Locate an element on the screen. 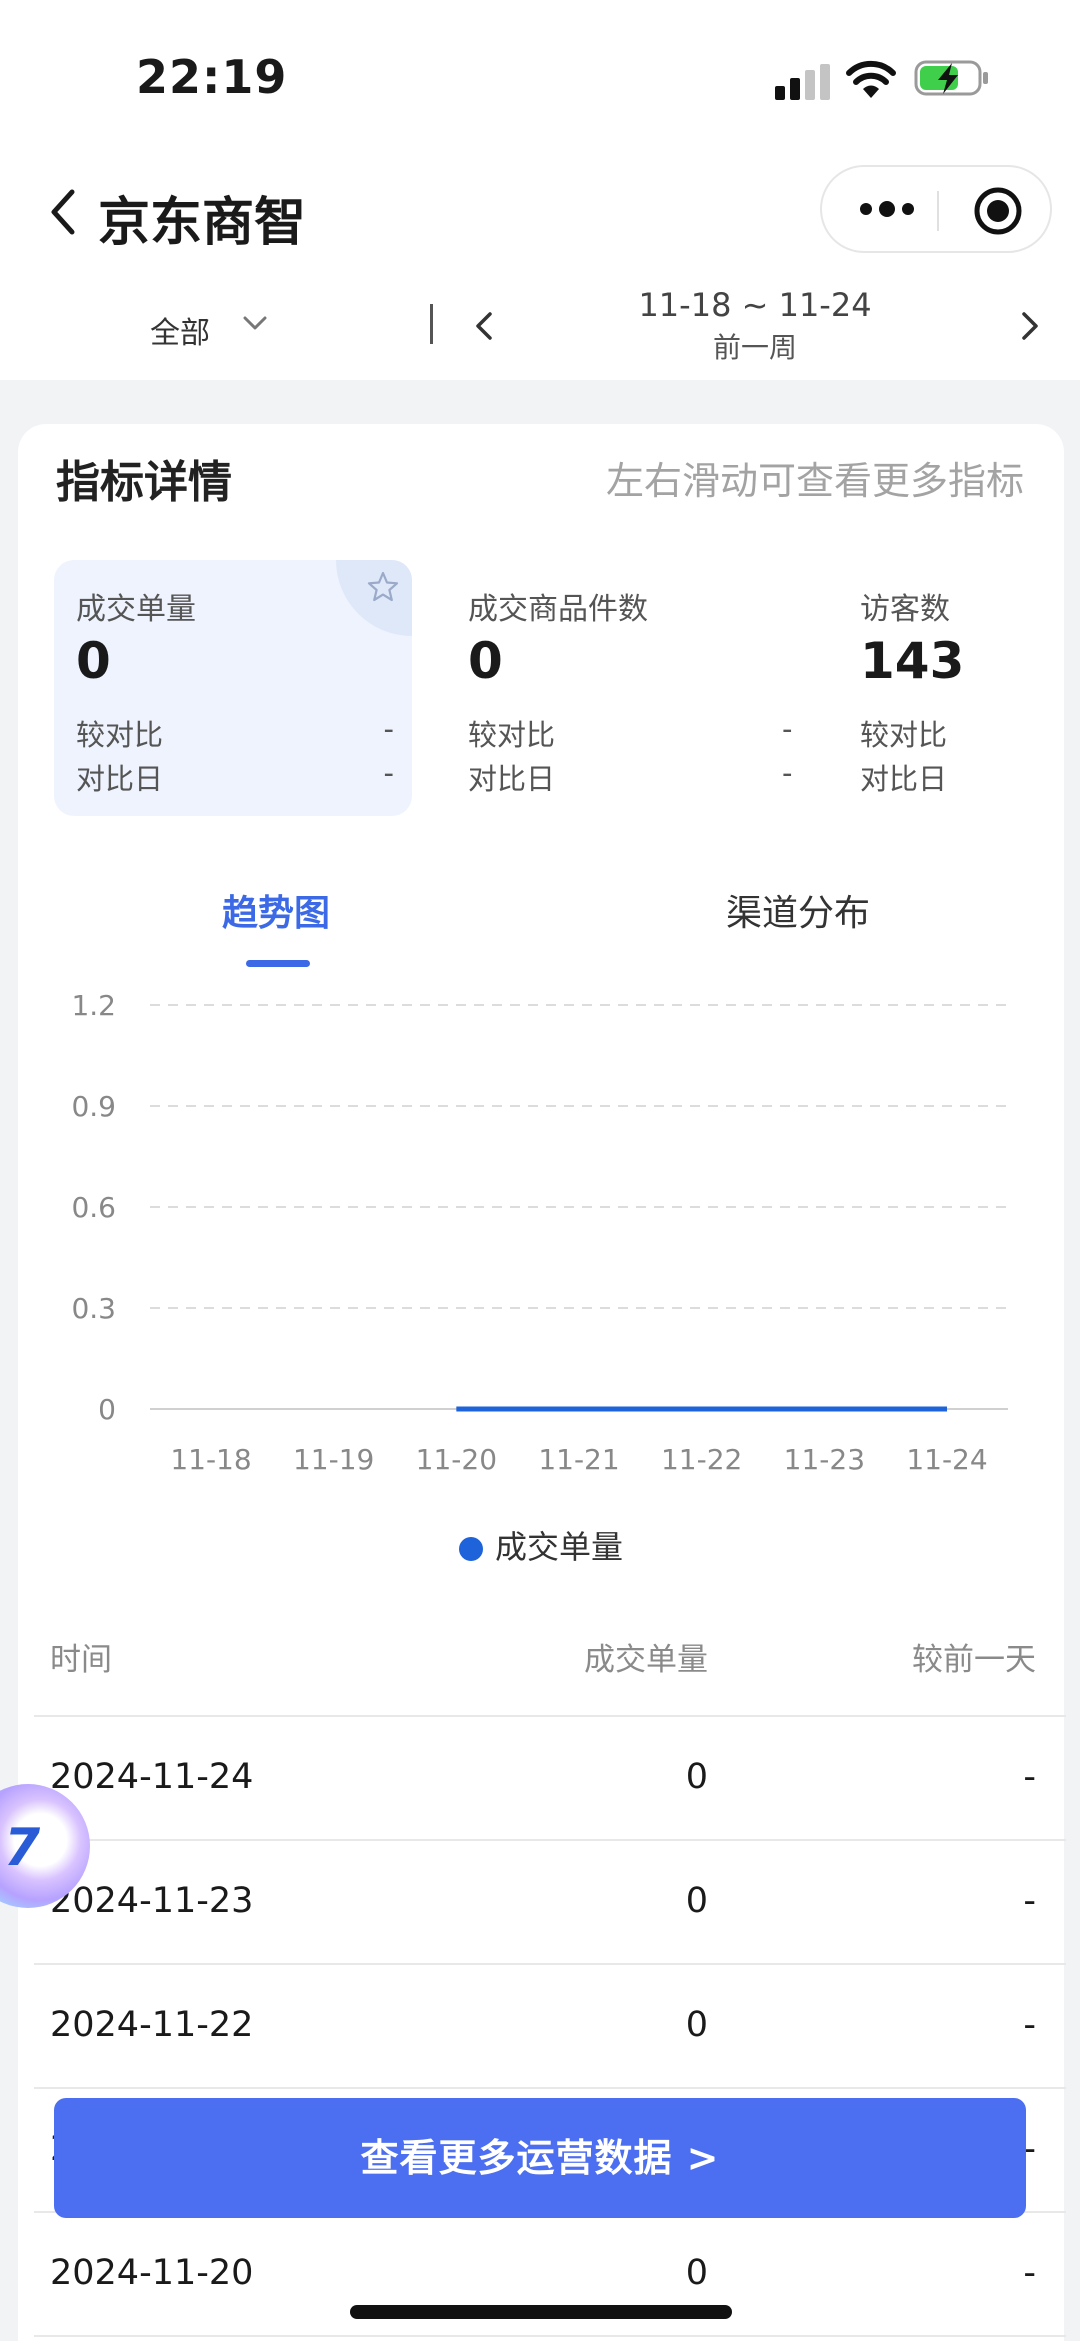  star-icon is located at coordinates (383, 587).